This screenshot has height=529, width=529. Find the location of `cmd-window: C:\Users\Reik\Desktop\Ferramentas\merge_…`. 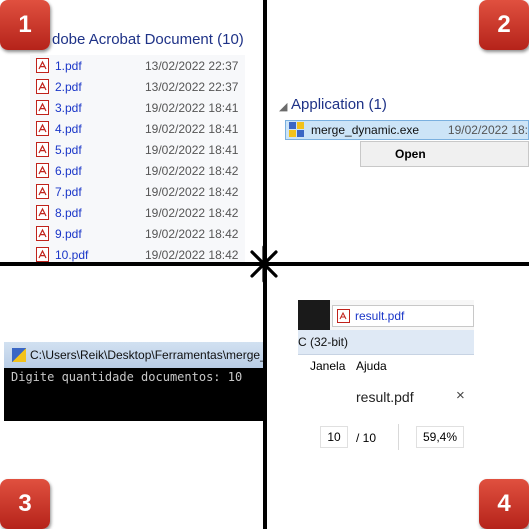

cmd-window: C:\Users\Reik\Desktop\Ferramentas\merge_… is located at coordinates (133, 381).